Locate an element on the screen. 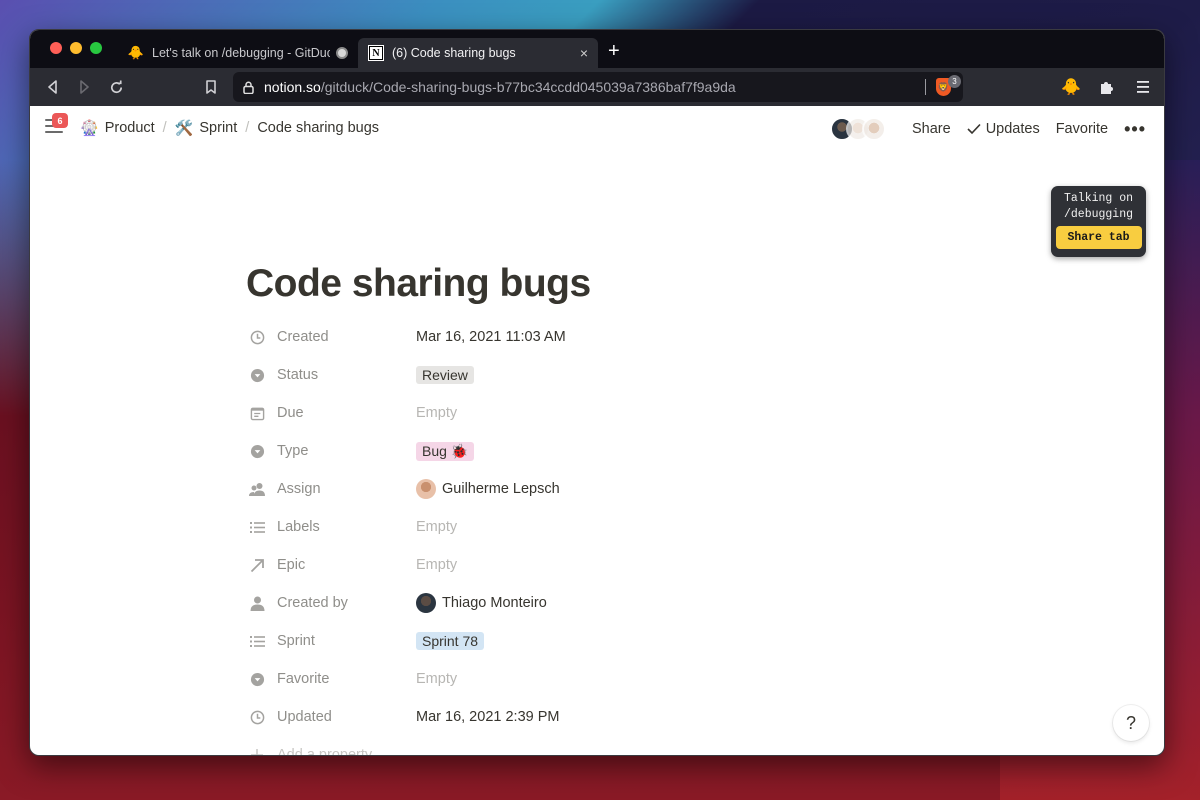 This screenshot has height=800, width=1200. add-property-label: Add a property is located at coordinates (325, 751).